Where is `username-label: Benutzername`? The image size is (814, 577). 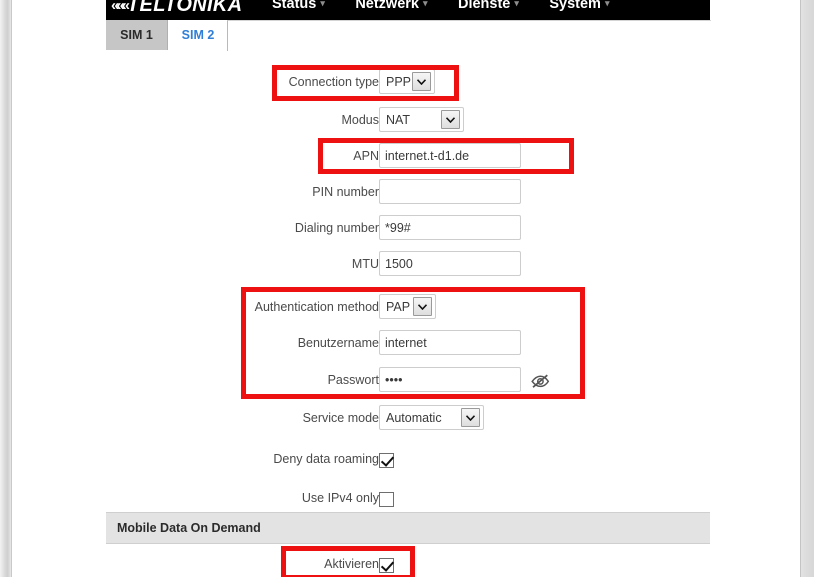 username-label: Benutzername is located at coordinates (338, 343).